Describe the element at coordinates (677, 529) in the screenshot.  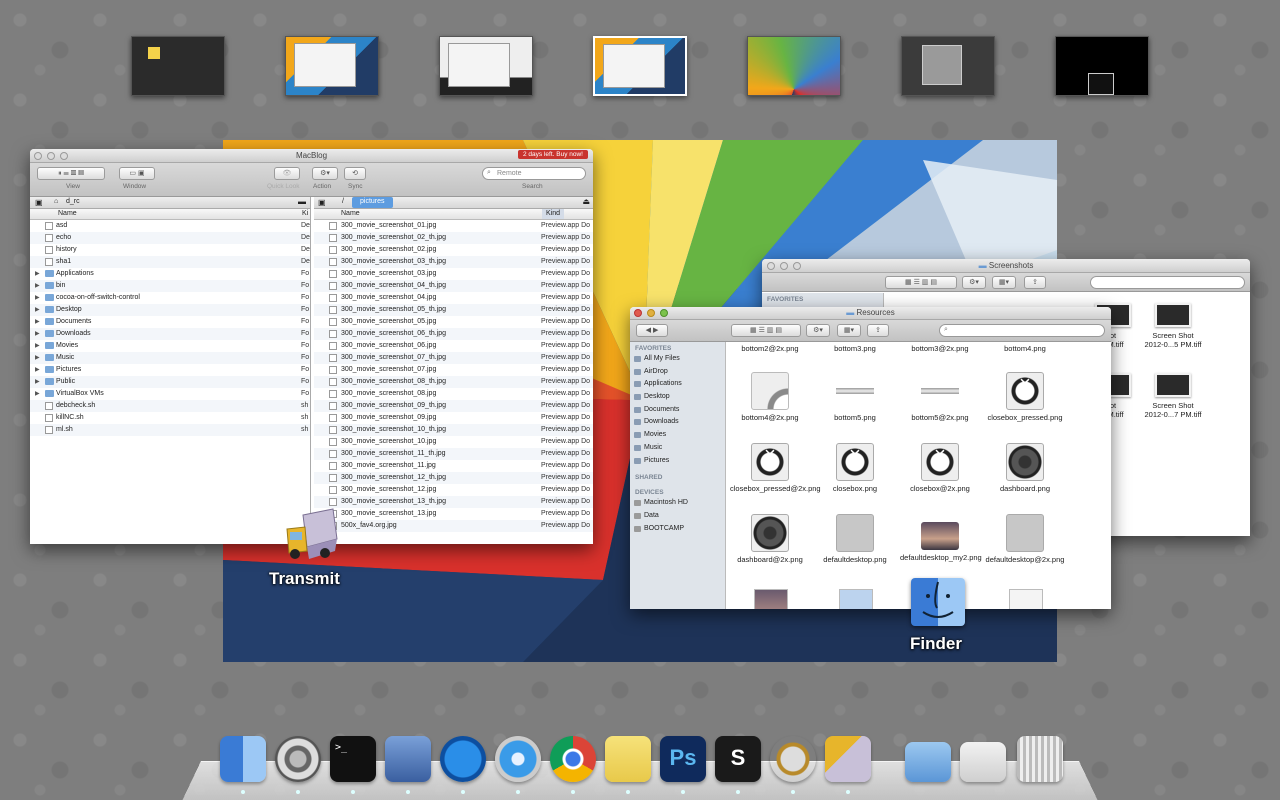
I see `sidebar-item-bootcamp: BOOTCAMP` at that location.